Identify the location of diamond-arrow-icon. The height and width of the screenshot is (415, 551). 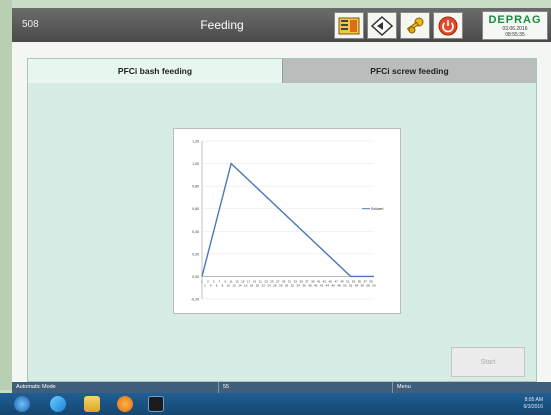
(382, 25).